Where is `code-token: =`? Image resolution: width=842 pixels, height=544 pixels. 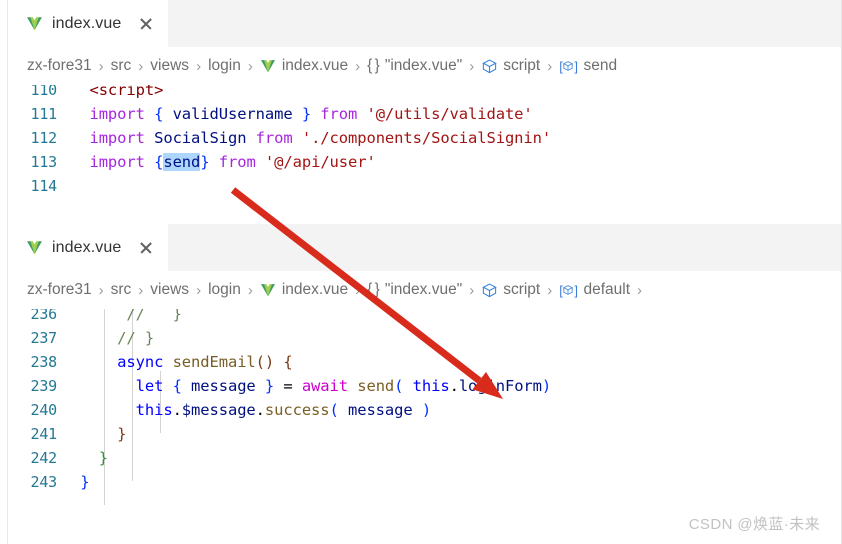
code-token: = is located at coordinates (288, 386).